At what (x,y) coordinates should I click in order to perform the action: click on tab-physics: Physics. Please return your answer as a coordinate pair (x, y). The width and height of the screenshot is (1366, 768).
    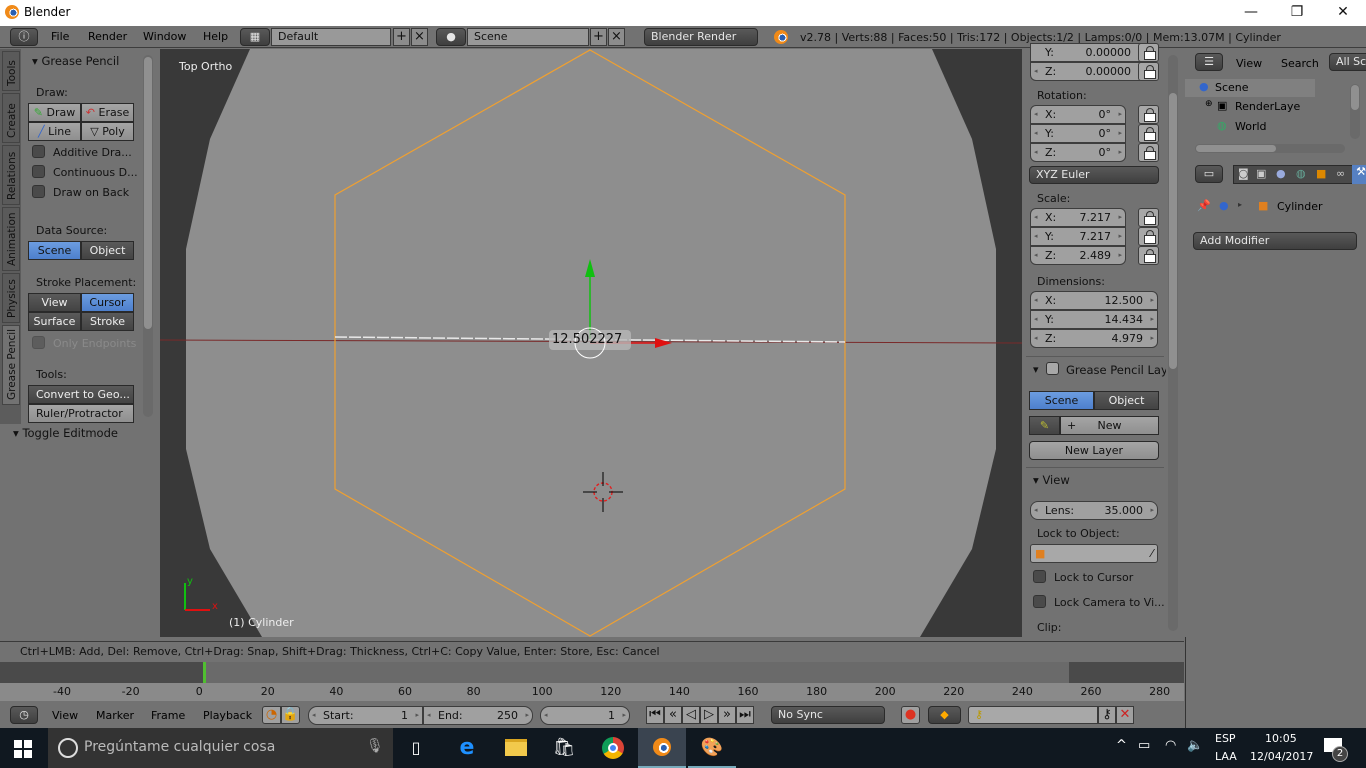
    Looking at the image, I should click on (11, 298).